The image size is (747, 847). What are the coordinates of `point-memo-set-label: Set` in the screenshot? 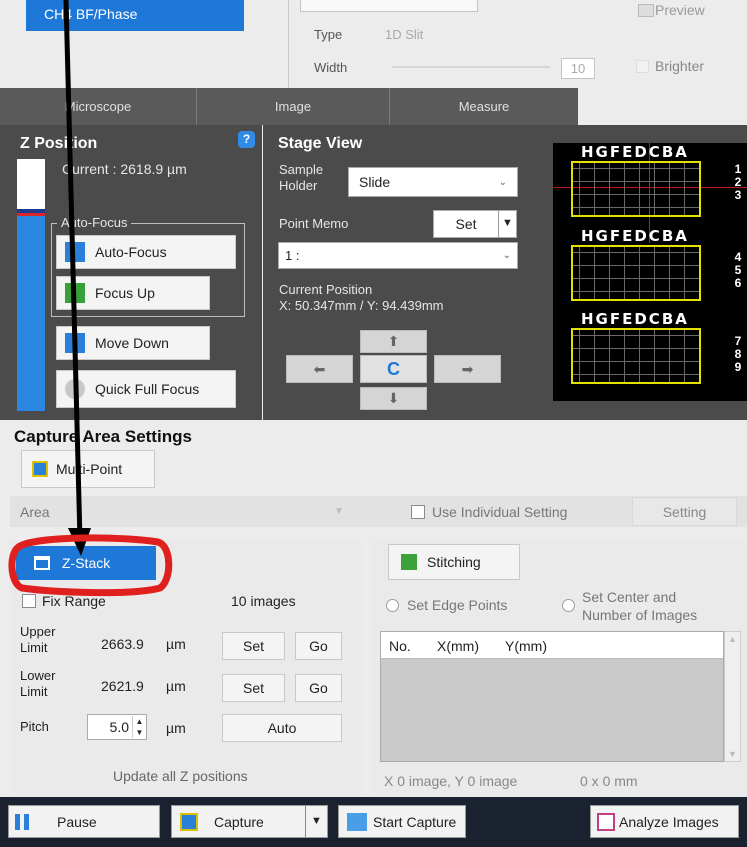 It's located at (466, 224).